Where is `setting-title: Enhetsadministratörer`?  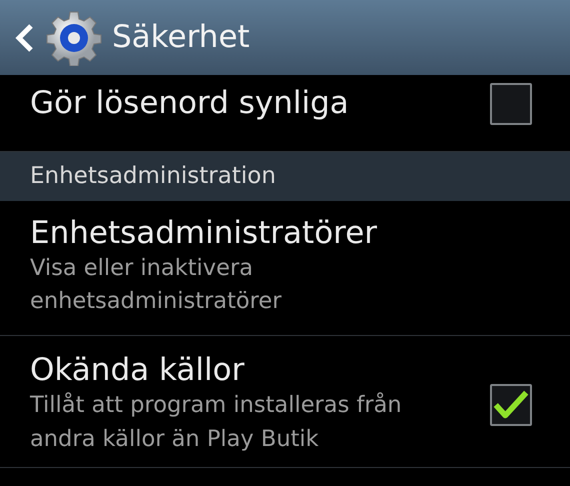 setting-title: Enhetsadministratörer is located at coordinates (281, 233).